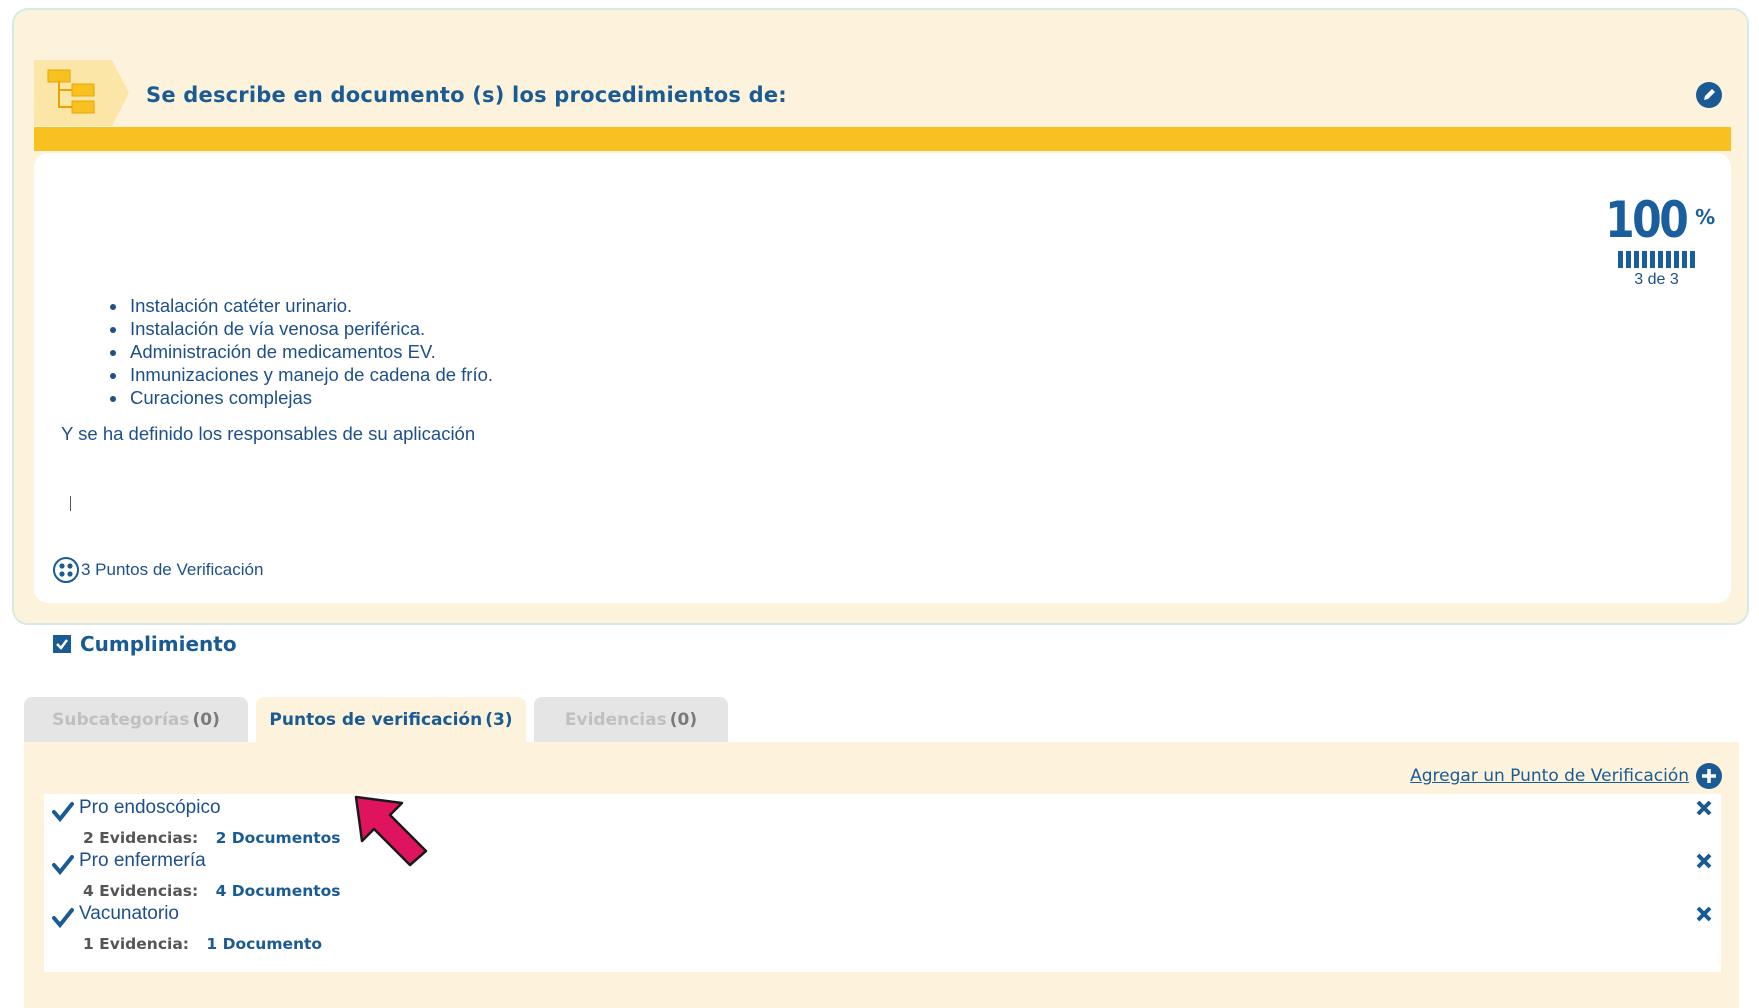 The width and height of the screenshot is (1759, 1008). I want to click on tab-label: Evidencias, so click(615, 719).